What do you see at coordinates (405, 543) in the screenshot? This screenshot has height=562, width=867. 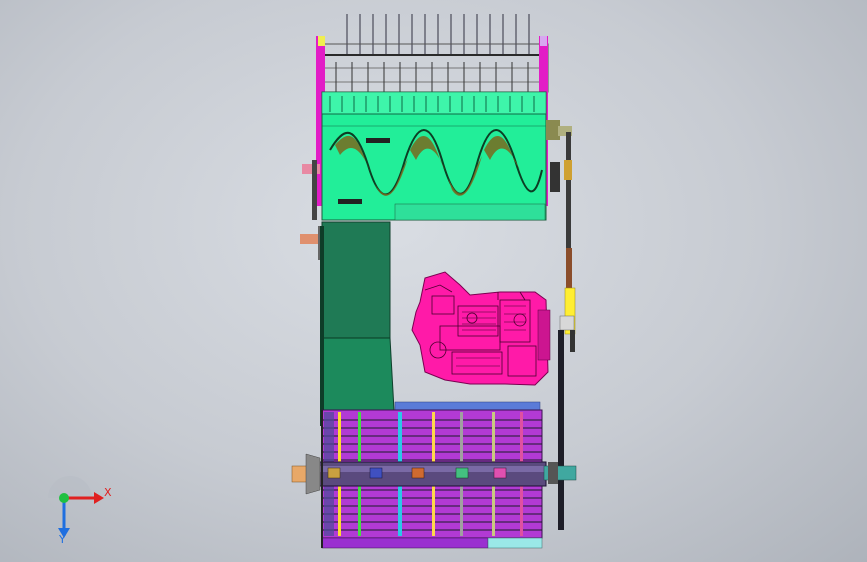 I see `bottom-rail` at bounding box center [405, 543].